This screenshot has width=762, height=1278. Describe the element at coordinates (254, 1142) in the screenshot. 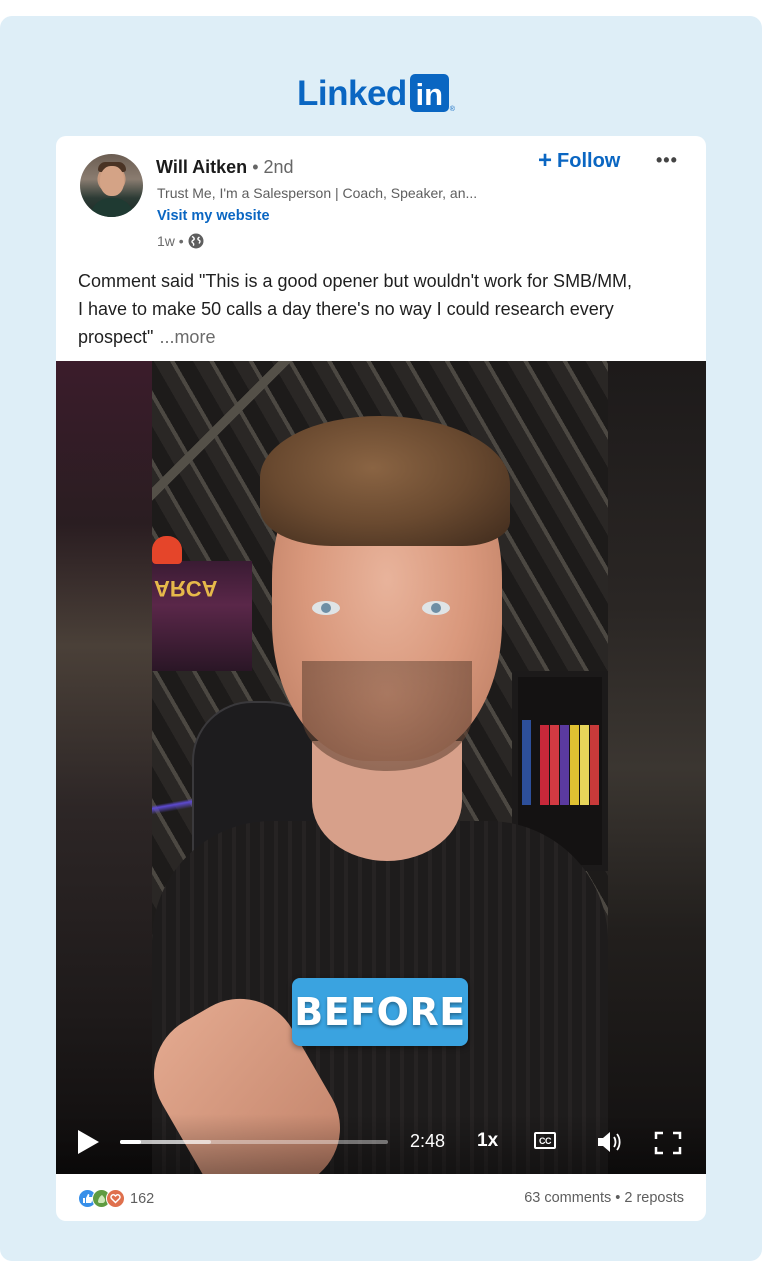

I see `progress-bar` at that location.